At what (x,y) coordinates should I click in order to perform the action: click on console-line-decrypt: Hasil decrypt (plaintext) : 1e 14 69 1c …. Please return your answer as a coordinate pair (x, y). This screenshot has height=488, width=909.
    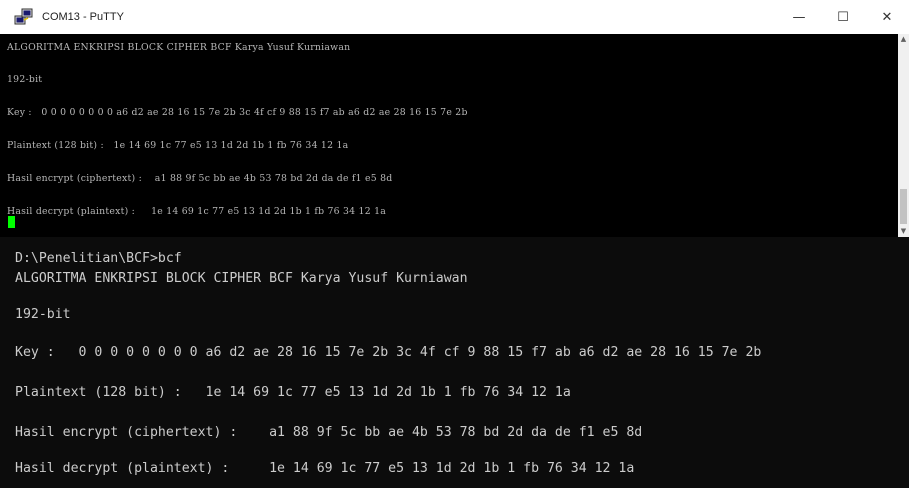
    Looking at the image, I should click on (325, 468).